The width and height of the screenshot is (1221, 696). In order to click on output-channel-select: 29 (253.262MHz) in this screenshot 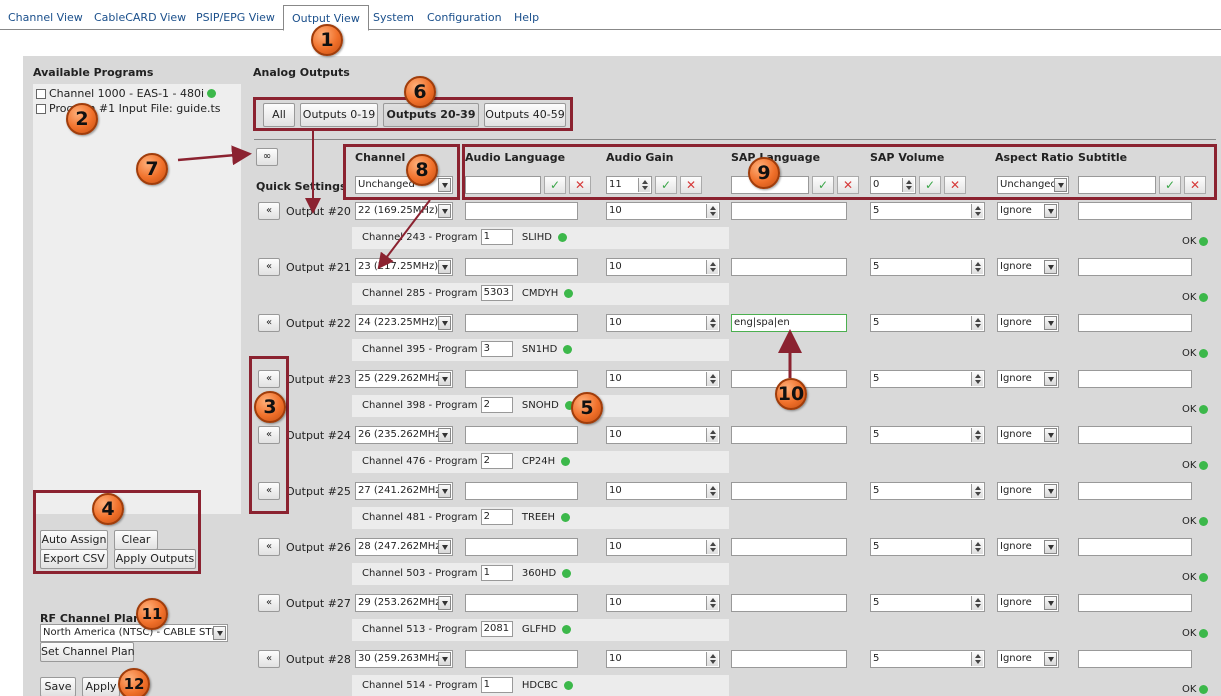, I will do `click(404, 603)`.